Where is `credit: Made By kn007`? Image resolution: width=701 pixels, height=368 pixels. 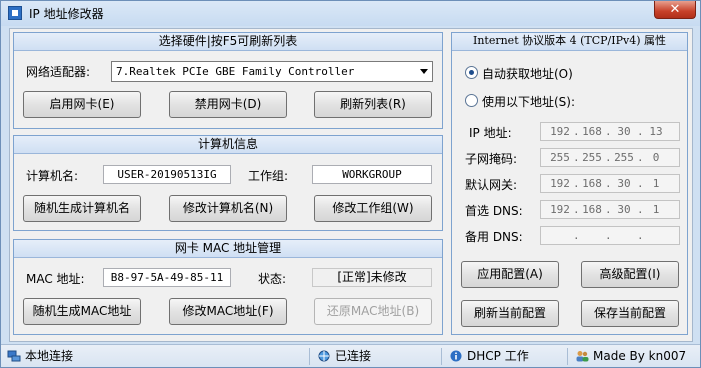
credit: Made By kn007 is located at coordinates (631, 356).